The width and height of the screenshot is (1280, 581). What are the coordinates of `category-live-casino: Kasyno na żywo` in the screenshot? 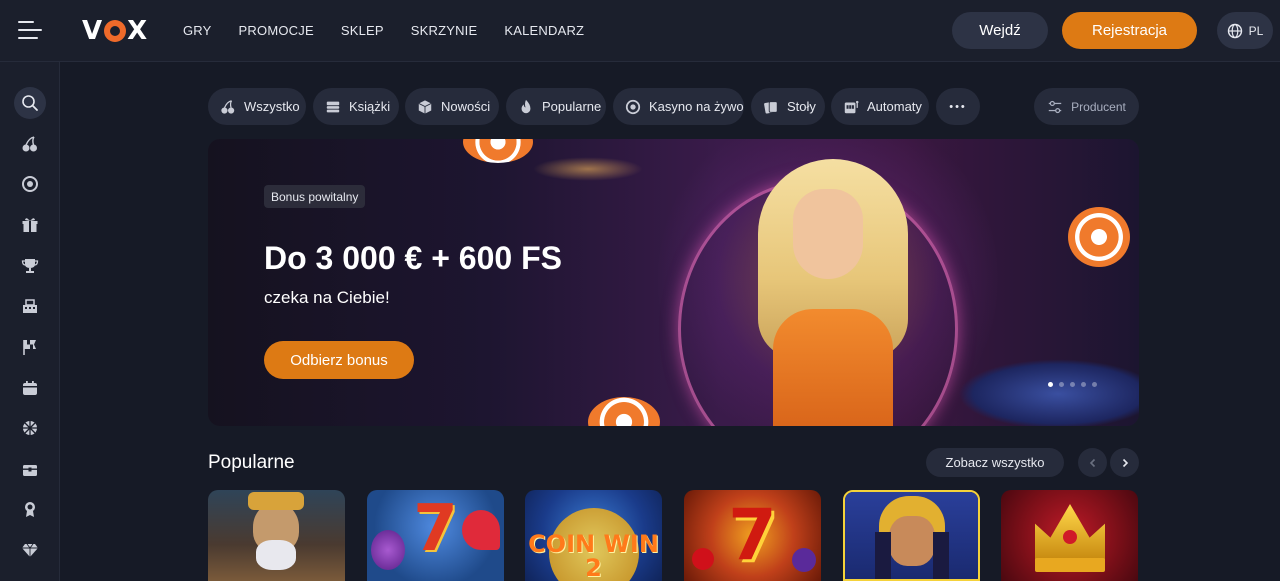 It's located at (678, 106).